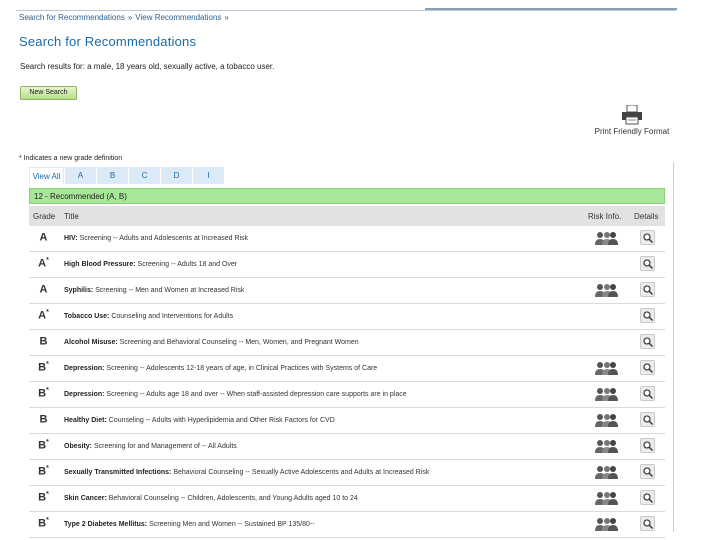 The width and height of the screenshot is (720, 540). I want to click on grade-cell: A, so click(43, 237).